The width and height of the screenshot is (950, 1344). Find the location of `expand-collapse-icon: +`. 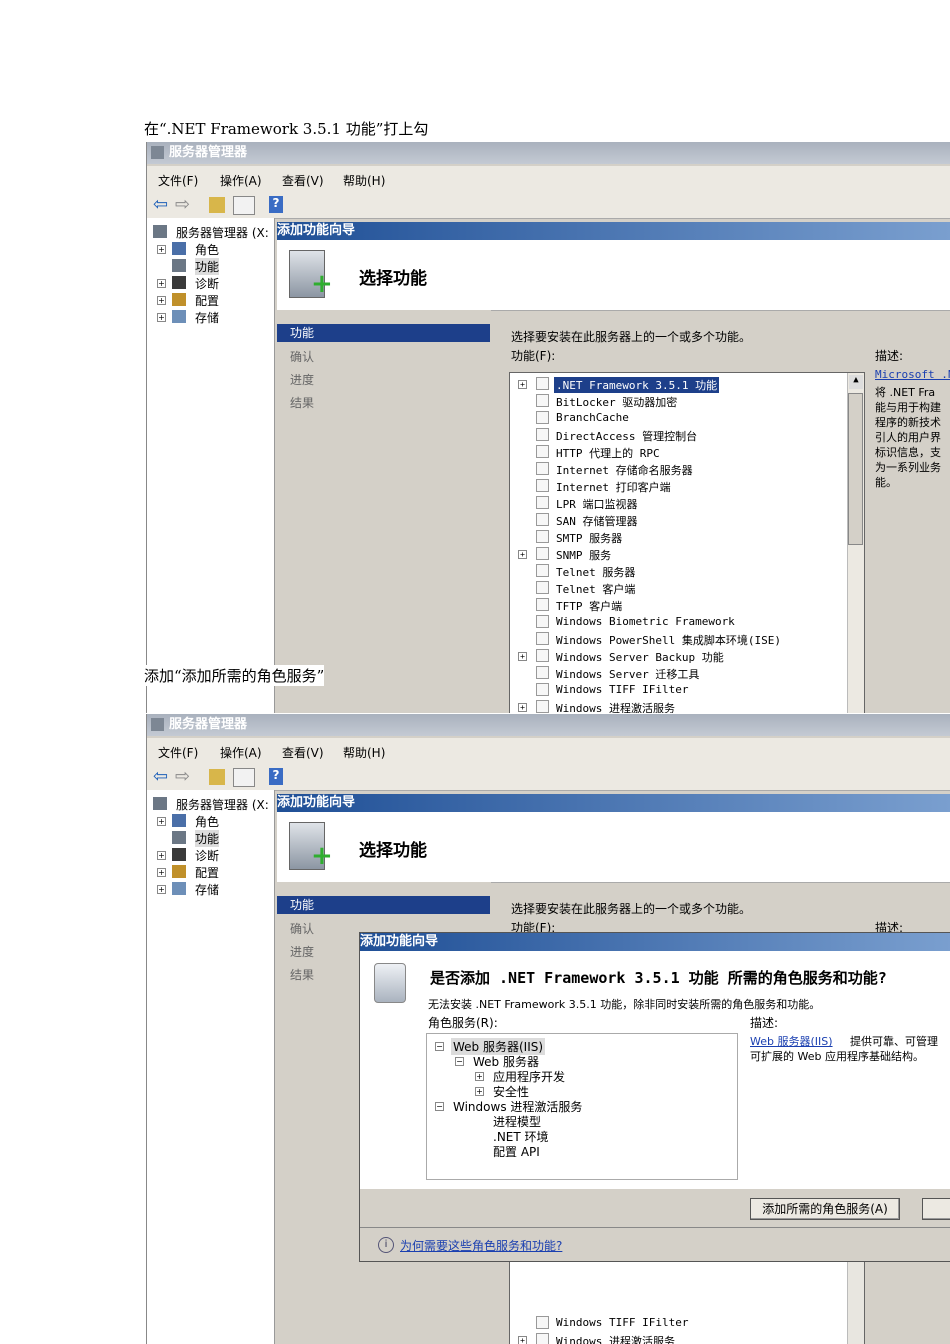

expand-collapse-icon: + is located at coordinates (479, 1076).